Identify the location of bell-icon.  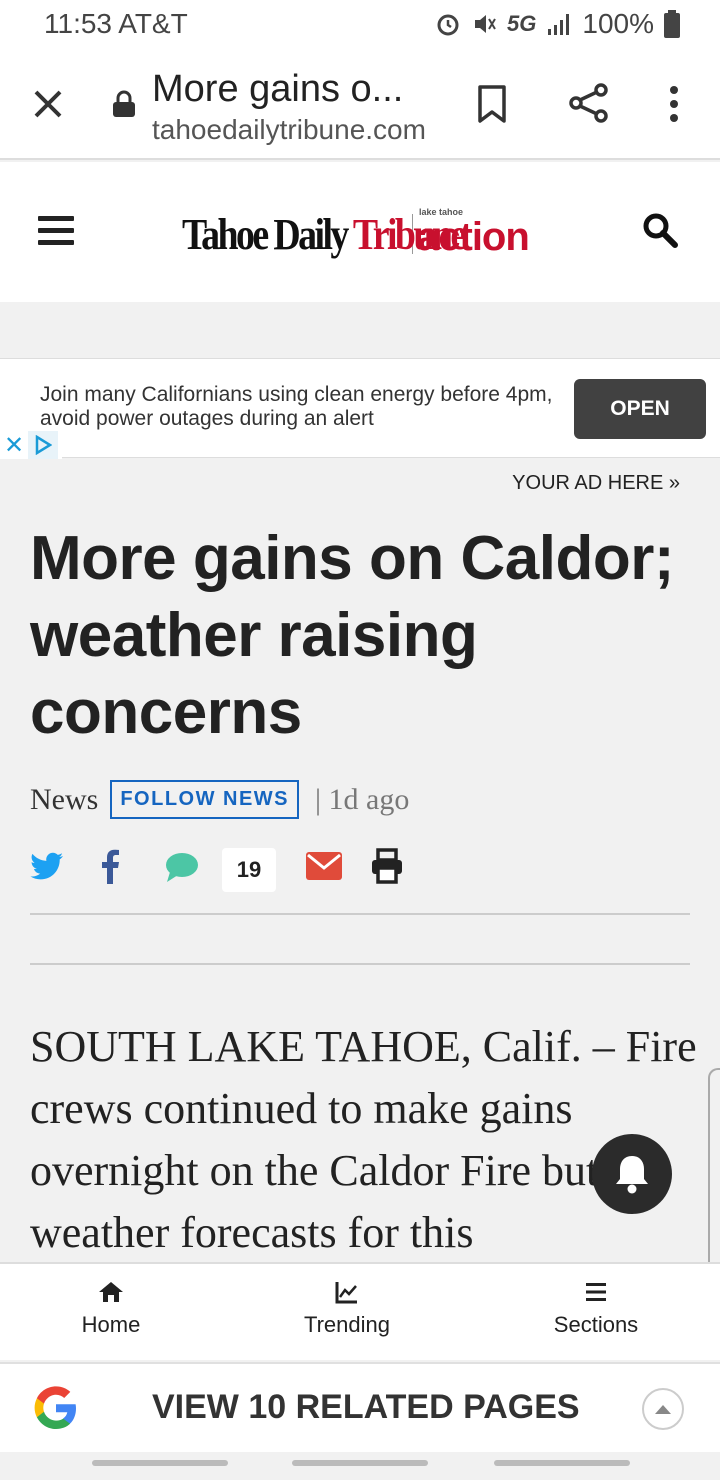
(632, 1175).